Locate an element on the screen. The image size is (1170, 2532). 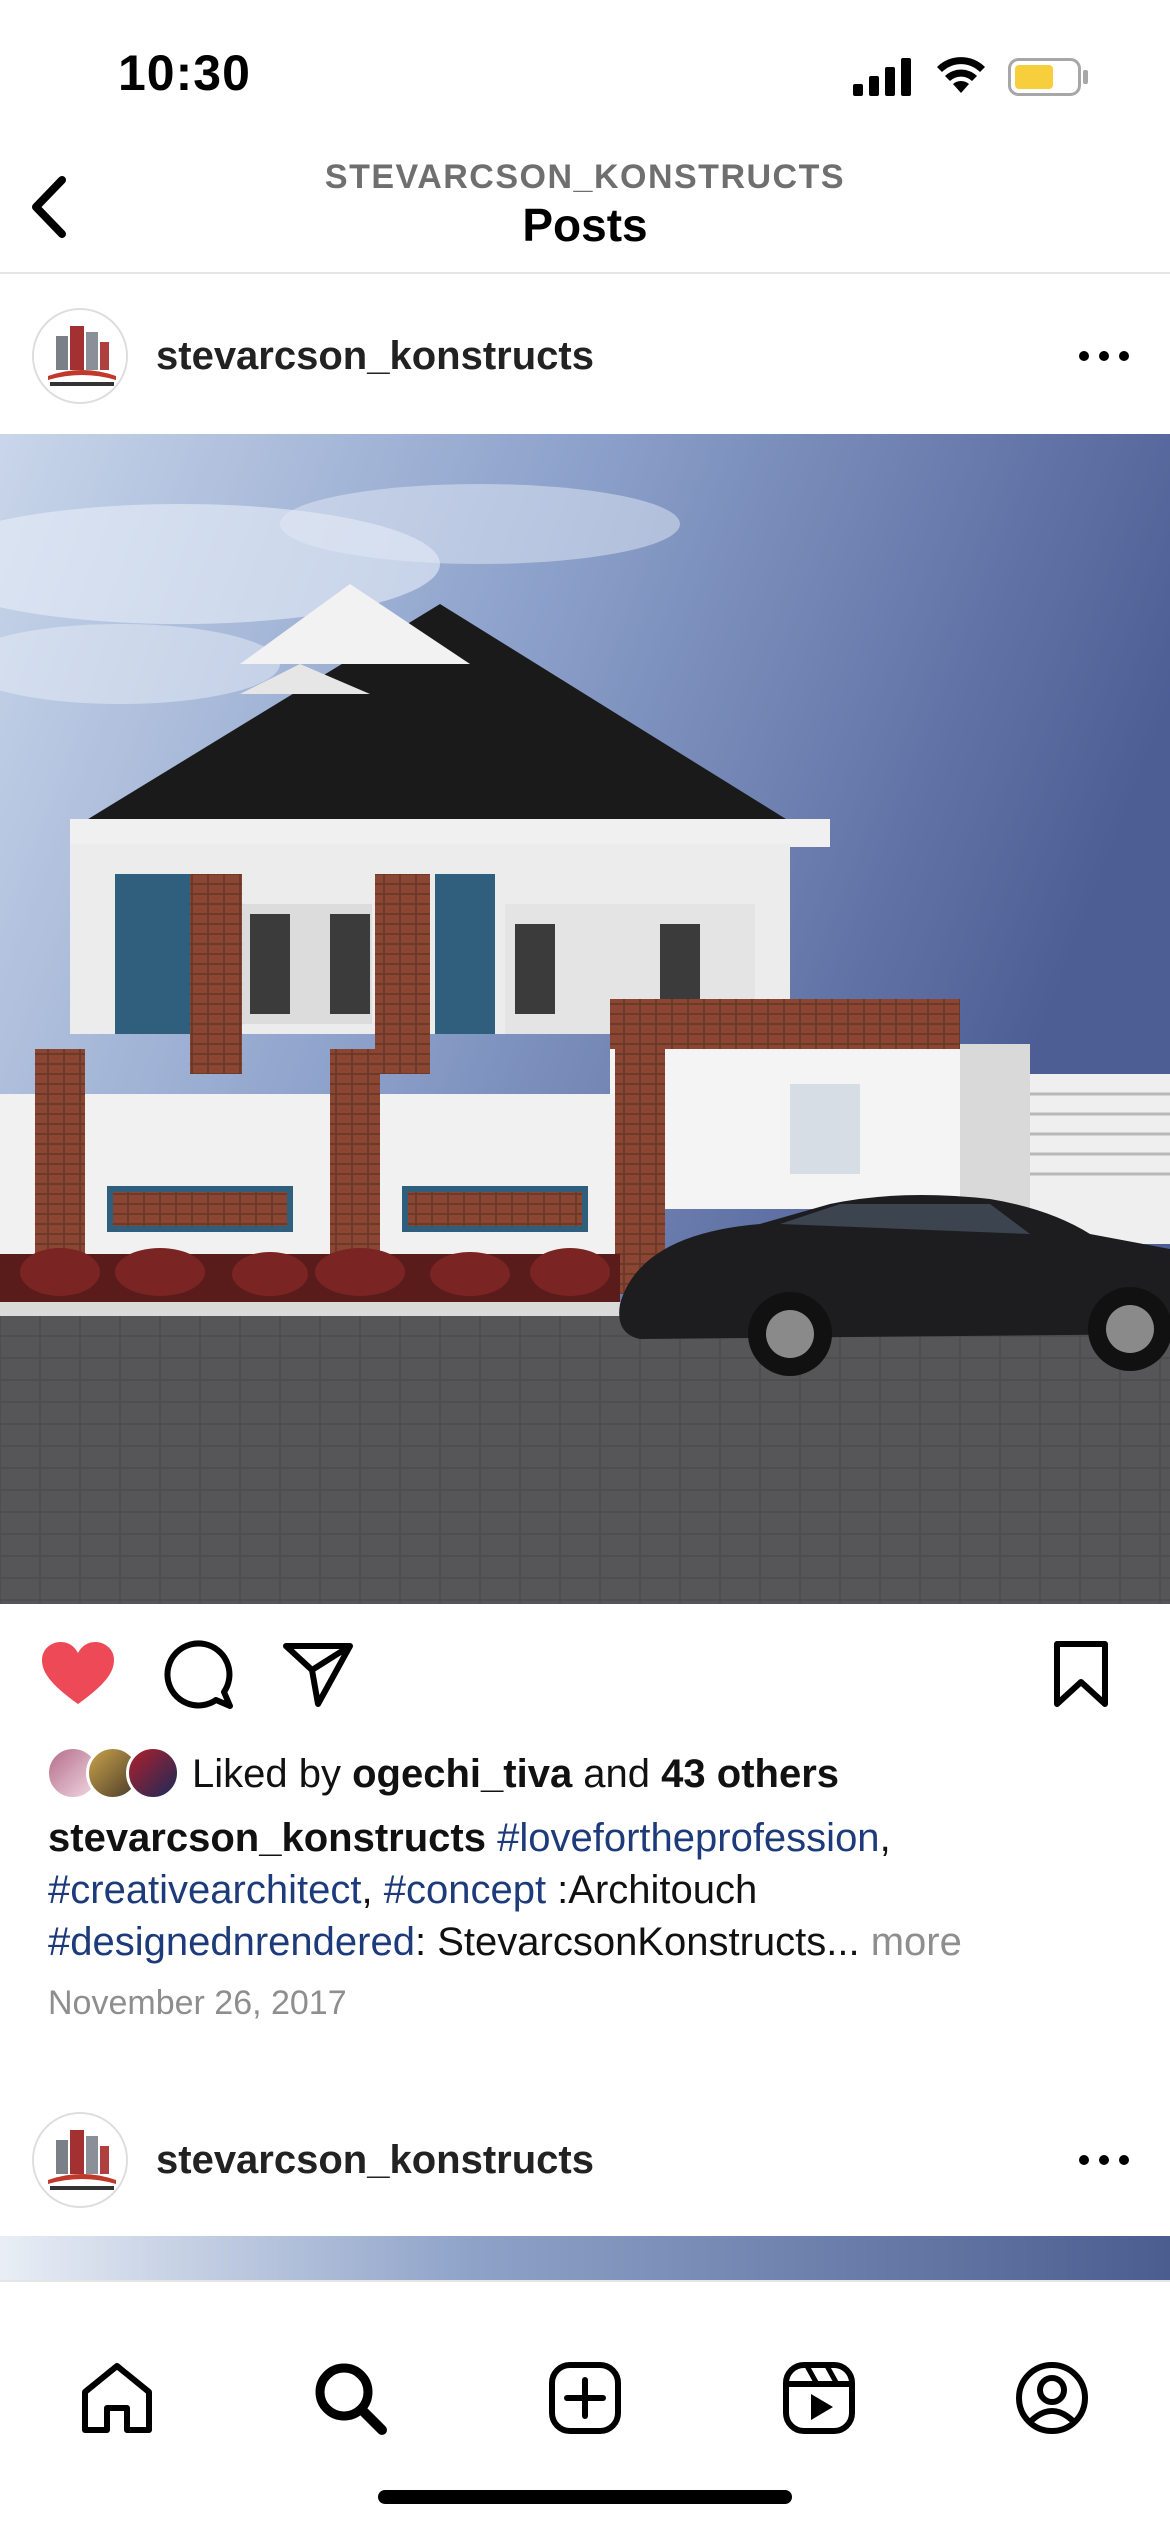
post-actions is located at coordinates (585, 1674).